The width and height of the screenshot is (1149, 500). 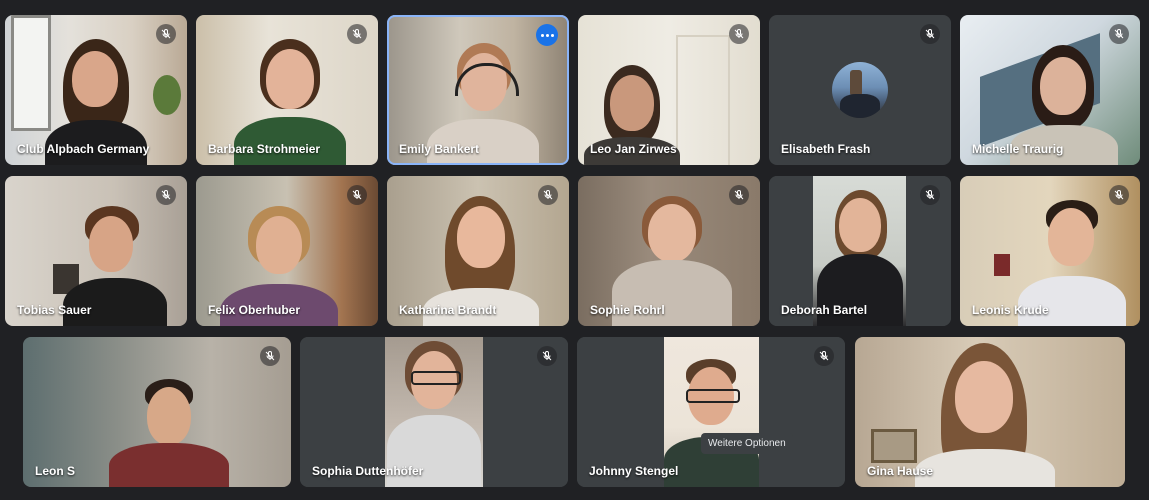 I want to click on participant-name: Michelle Traurig, so click(x=1018, y=149).